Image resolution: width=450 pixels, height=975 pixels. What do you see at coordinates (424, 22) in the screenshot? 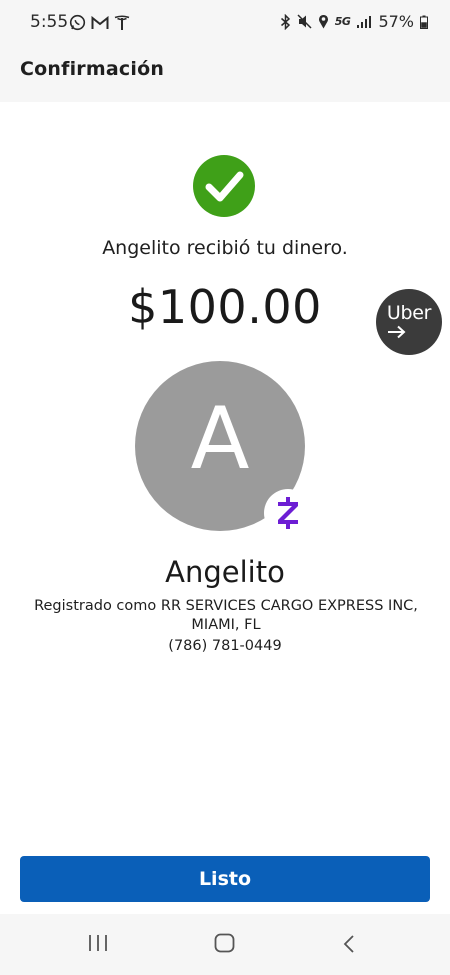
I see `battery-icon` at bounding box center [424, 22].